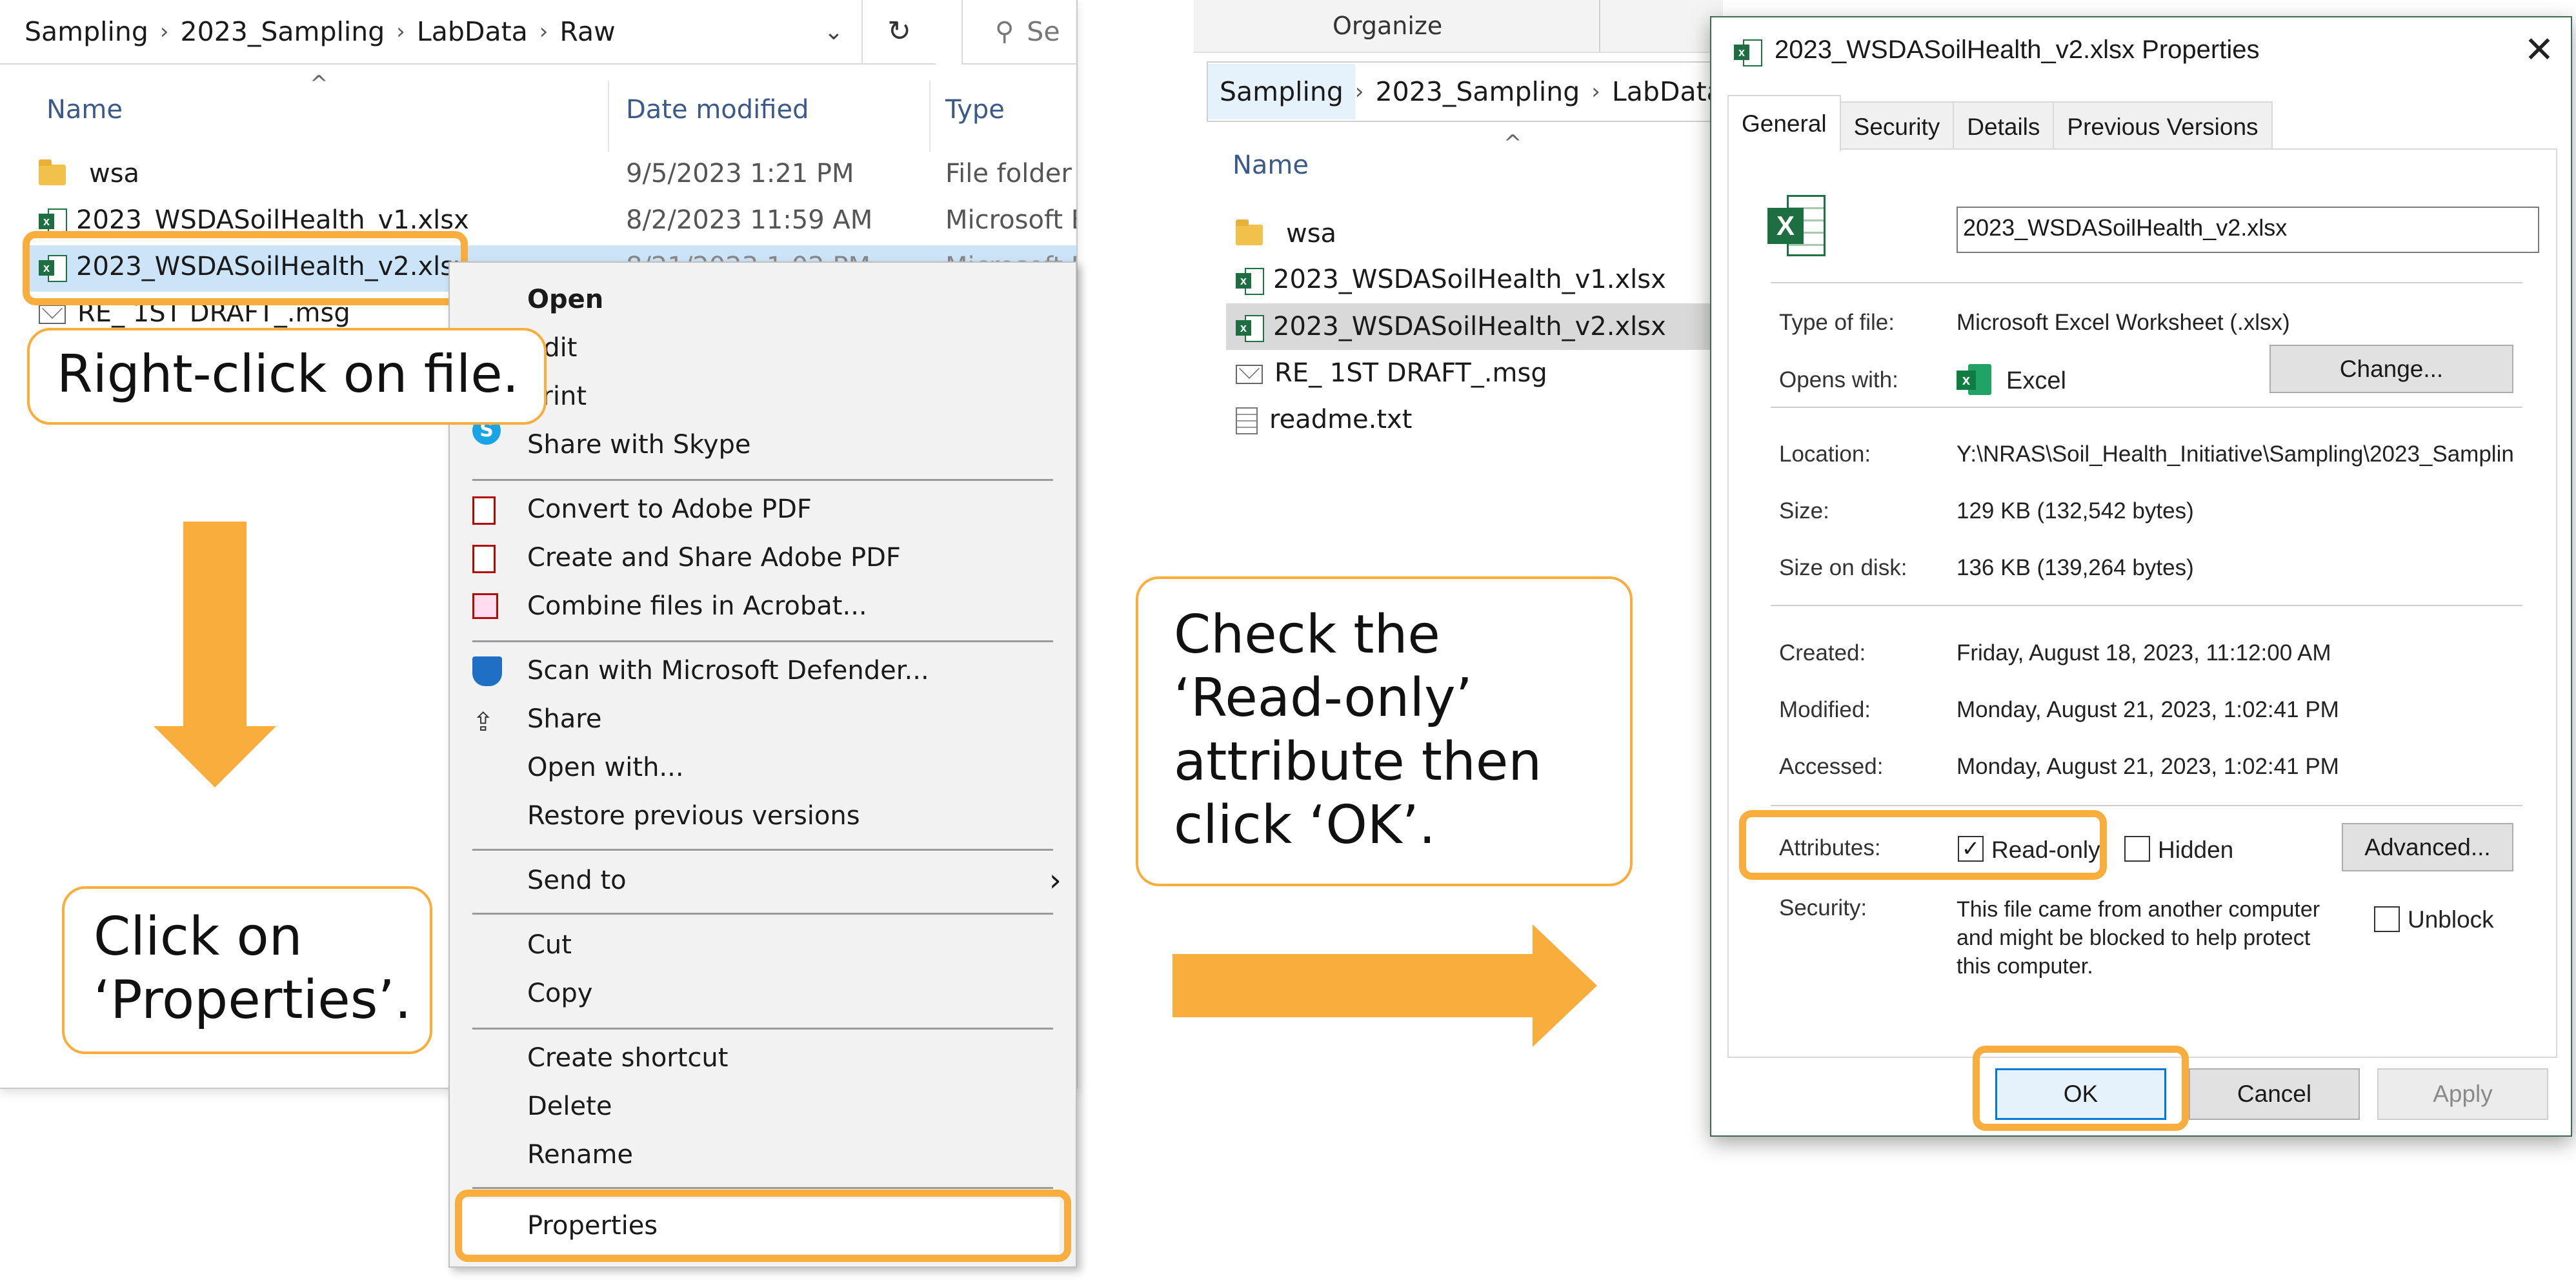  What do you see at coordinates (1358, 762) in the screenshot?
I see `callout-line: attribute then` at bounding box center [1358, 762].